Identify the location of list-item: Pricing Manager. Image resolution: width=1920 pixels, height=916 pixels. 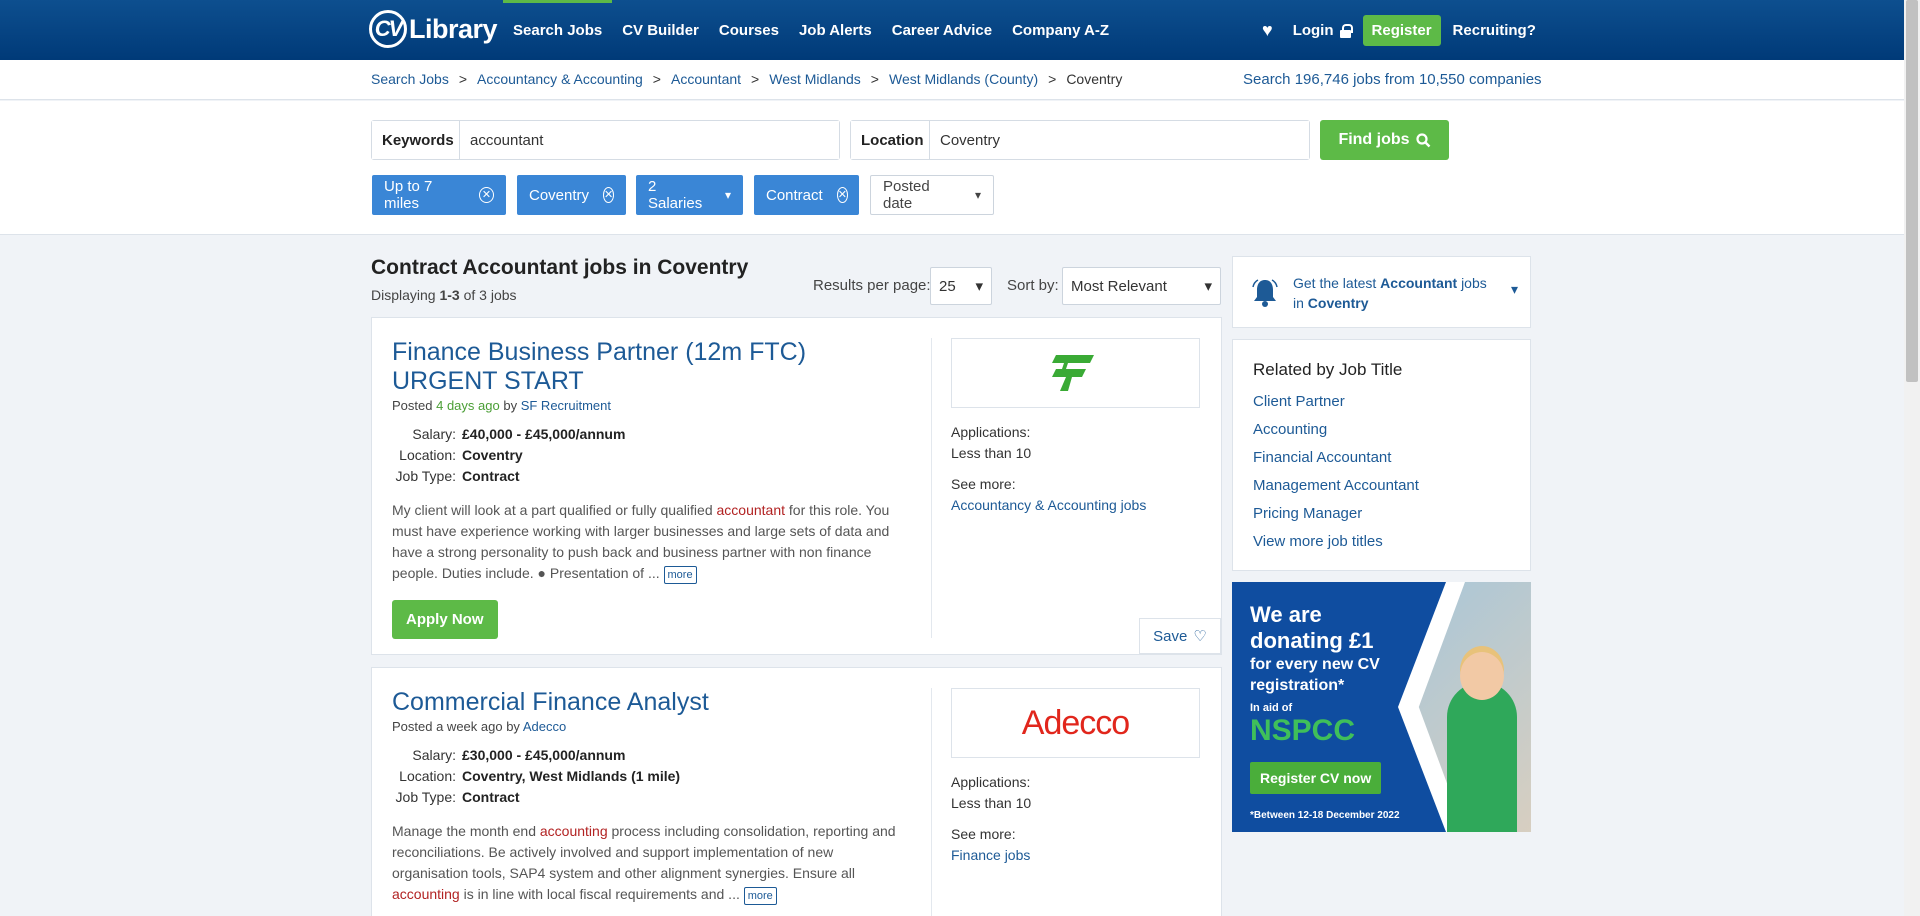
(1391, 514).